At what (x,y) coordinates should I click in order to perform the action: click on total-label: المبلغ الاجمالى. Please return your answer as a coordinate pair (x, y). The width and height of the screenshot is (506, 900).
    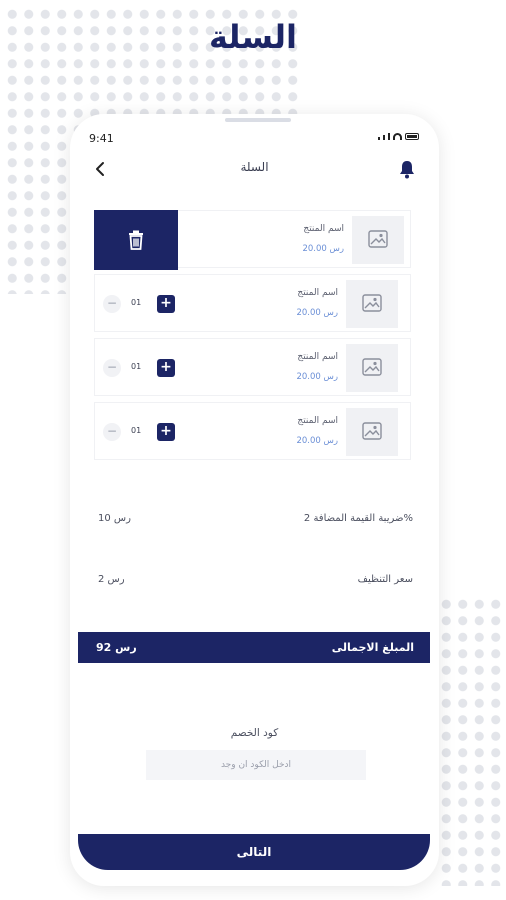
    Looking at the image, I should click on (372, 647).